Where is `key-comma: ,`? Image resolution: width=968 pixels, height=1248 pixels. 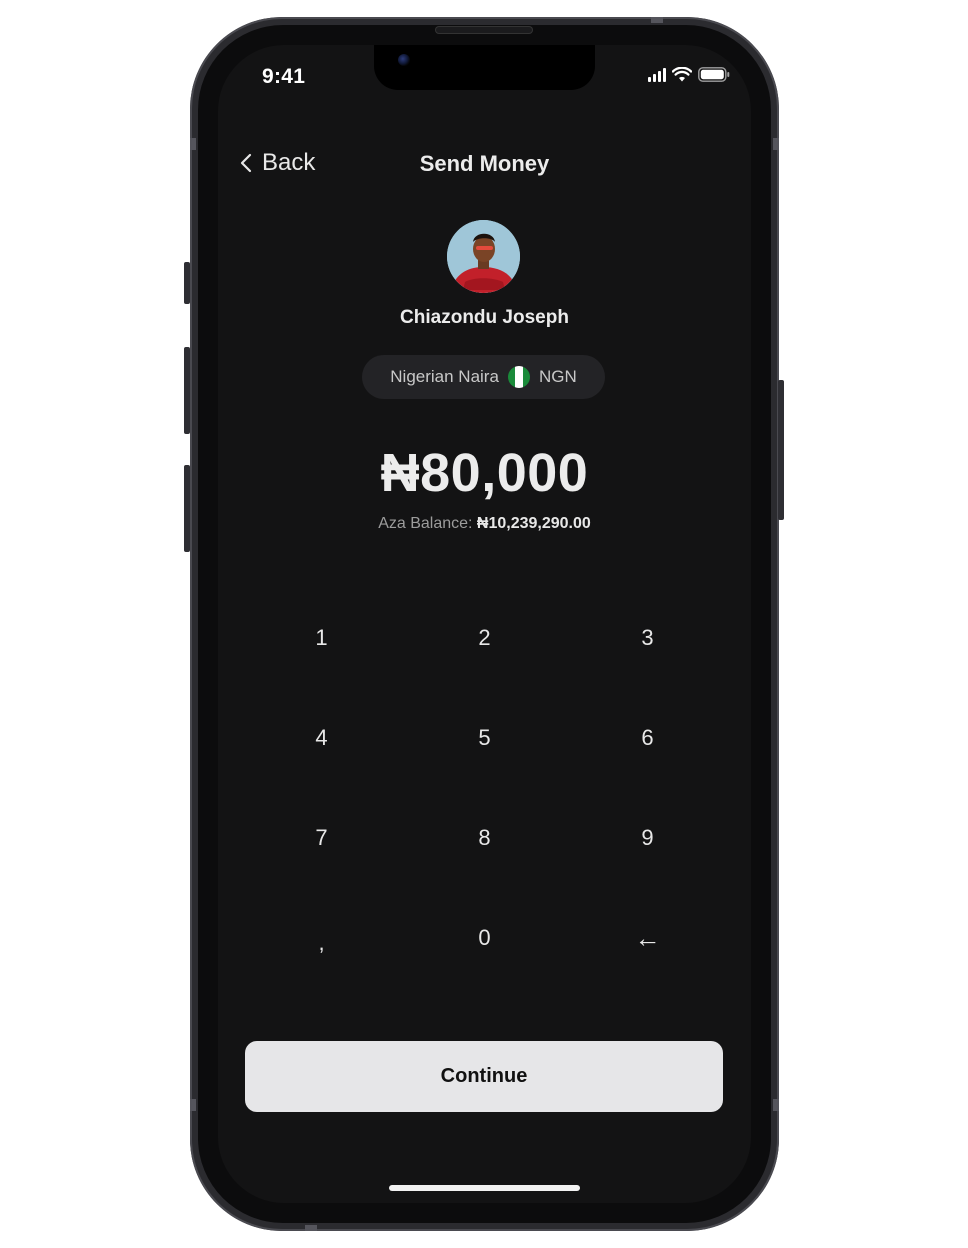
key-comma: , is located at coordinates (321, 938).